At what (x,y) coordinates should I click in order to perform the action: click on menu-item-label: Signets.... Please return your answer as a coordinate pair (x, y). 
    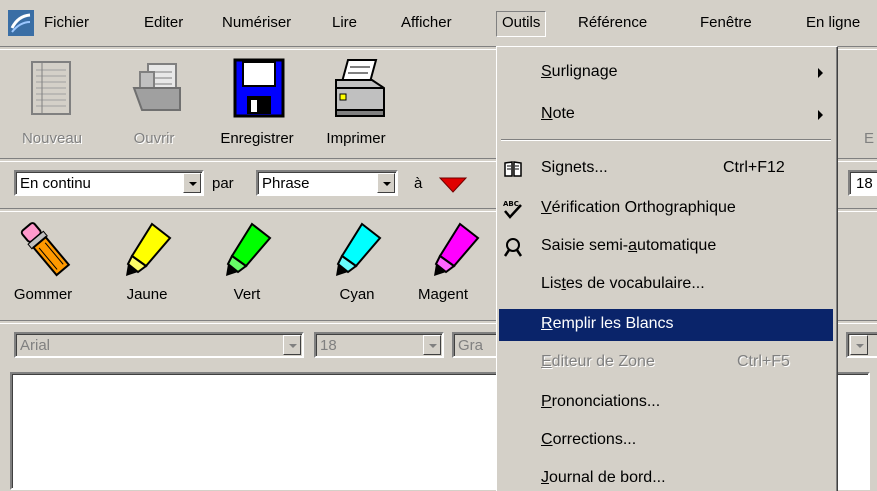
    Looking at the image, I should click on (574, 167).